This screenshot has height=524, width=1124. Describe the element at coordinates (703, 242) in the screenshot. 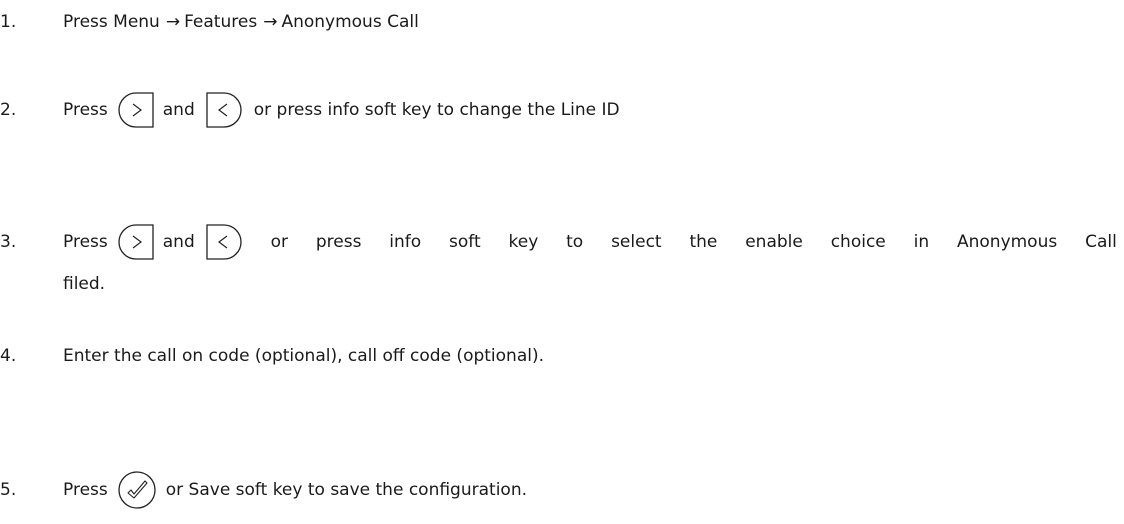

I see `word: the` at that location.